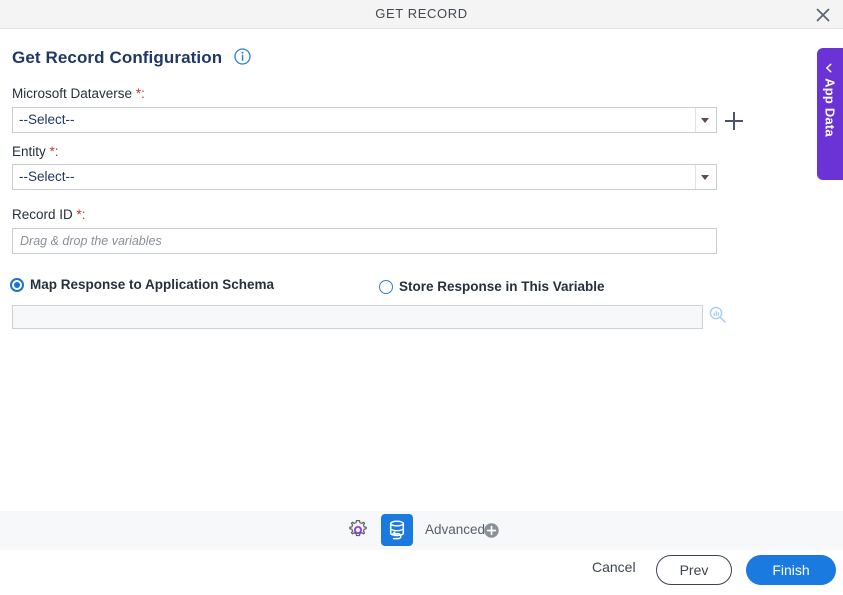  What do you see at coordinates (397, 530) in the screenshot?
I see `database-refresh-icon` at bounding box center [397, 530].